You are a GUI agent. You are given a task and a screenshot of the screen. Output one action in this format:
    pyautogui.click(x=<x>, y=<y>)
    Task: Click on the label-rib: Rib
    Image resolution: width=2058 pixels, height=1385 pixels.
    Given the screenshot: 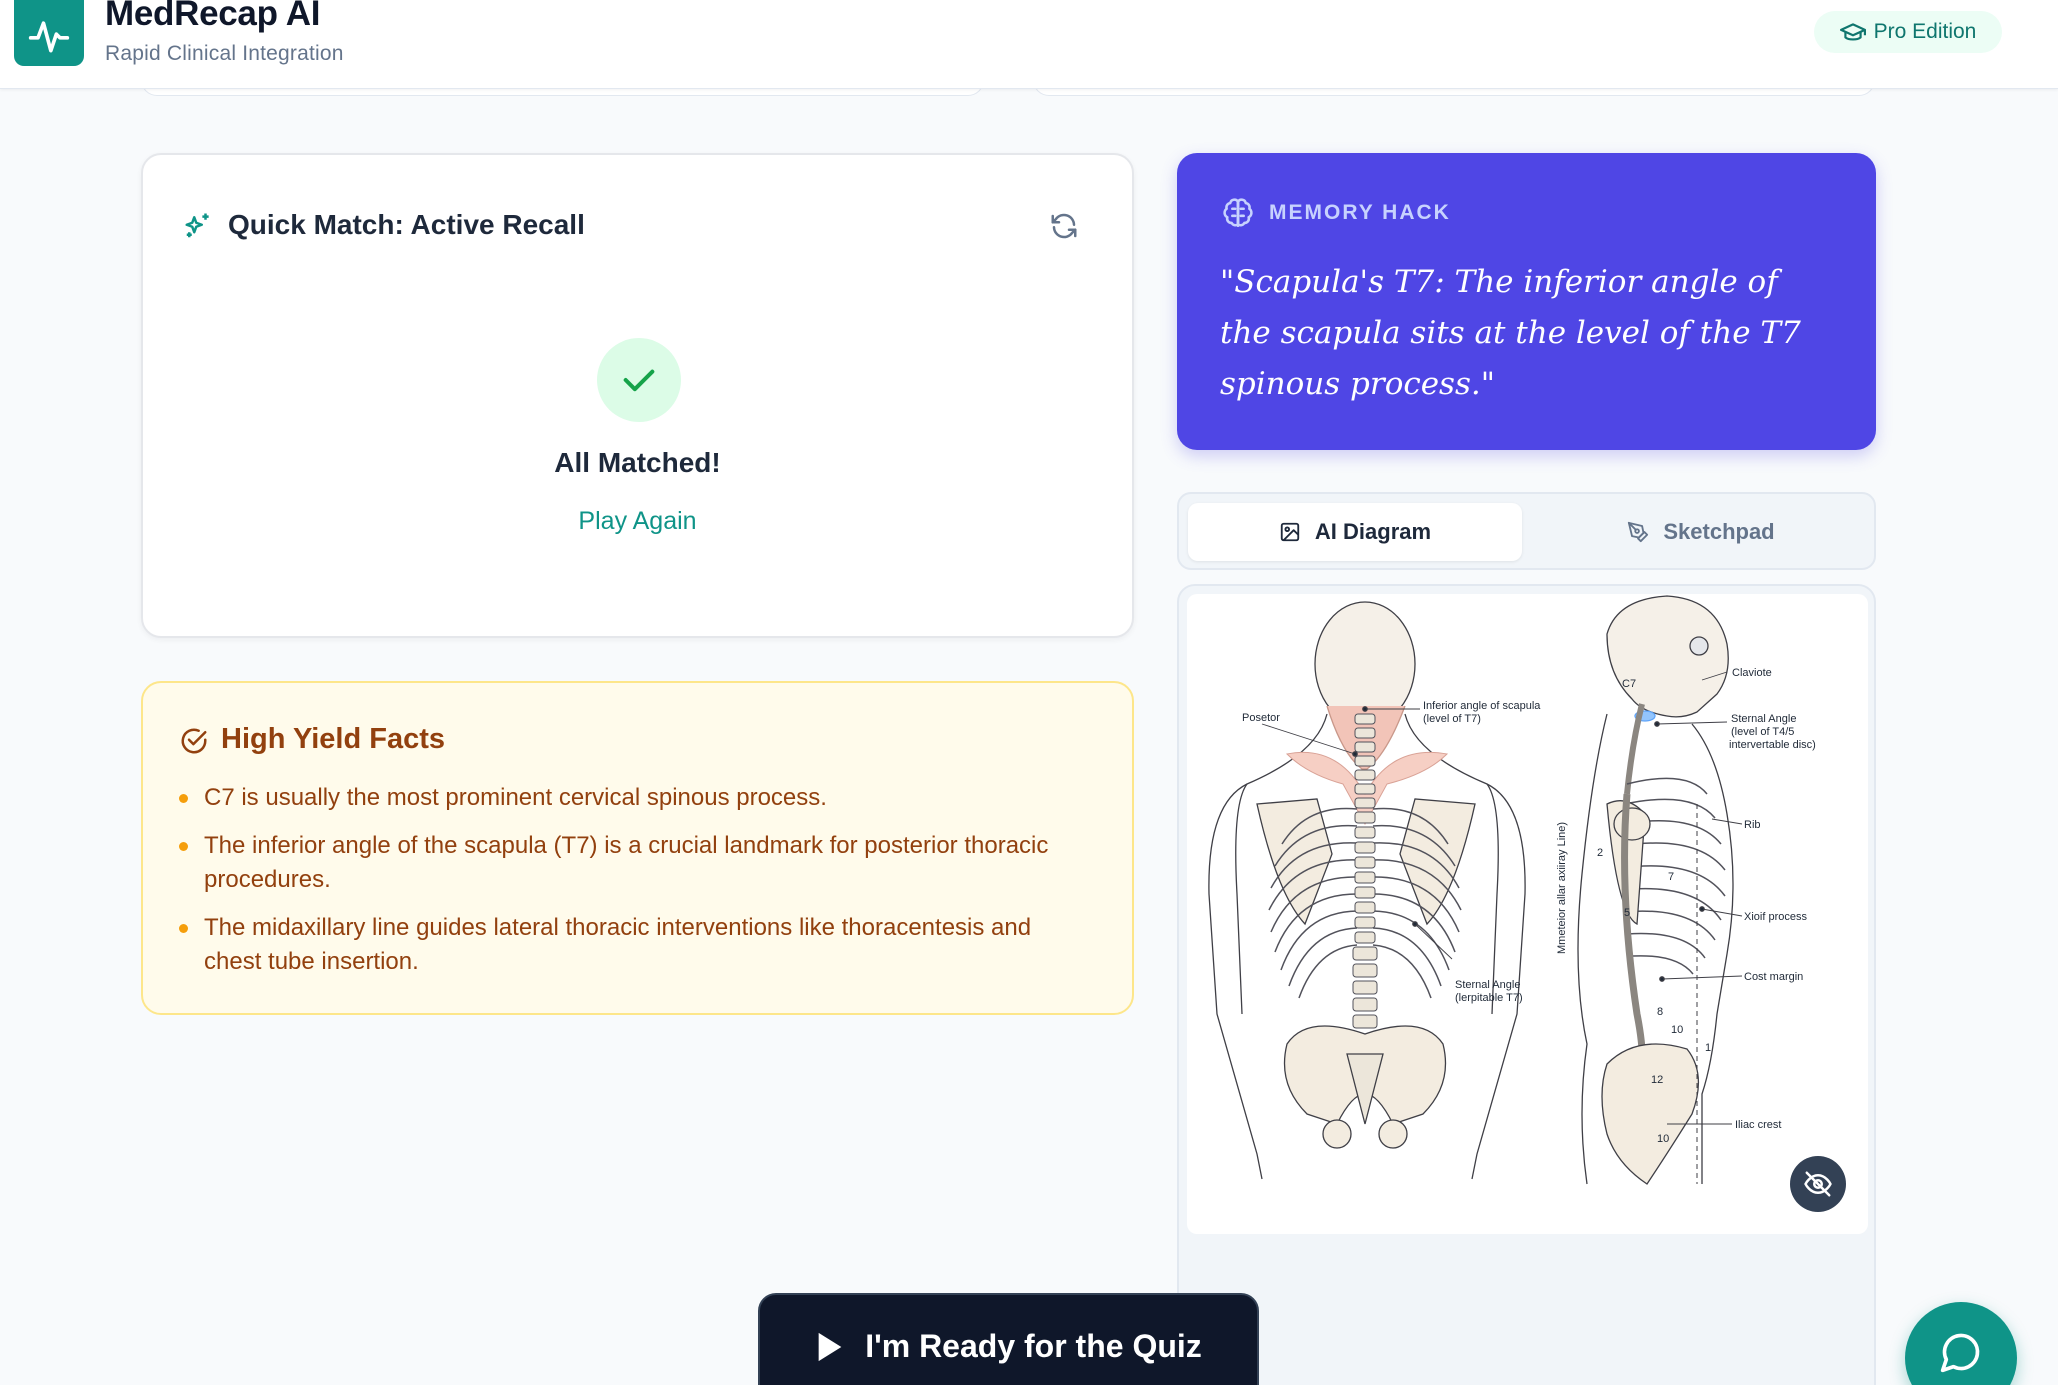 What is the action you would take?
    pyautogui.click(x=1752, y=825)
    